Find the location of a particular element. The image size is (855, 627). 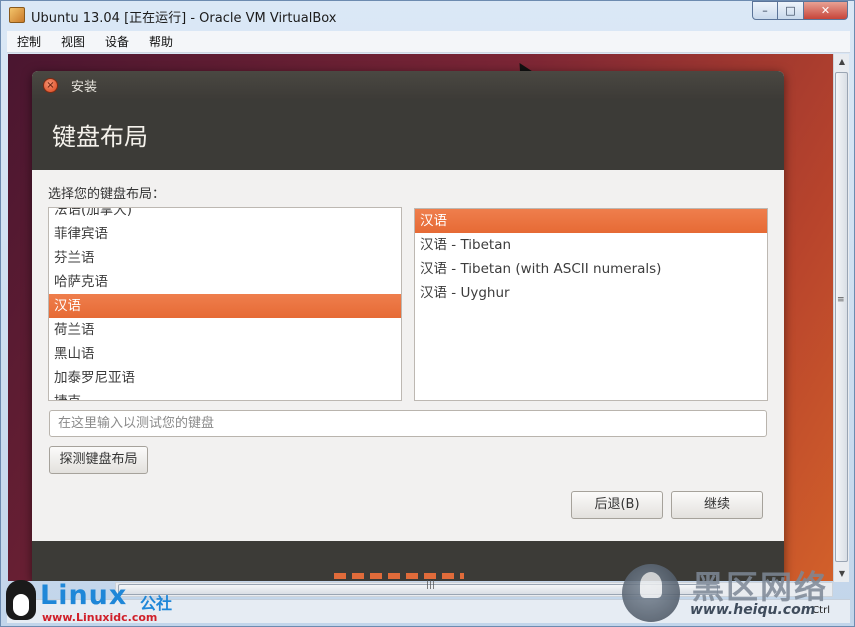

vertical-scroll-thumb is located at coordinates (841, 317).